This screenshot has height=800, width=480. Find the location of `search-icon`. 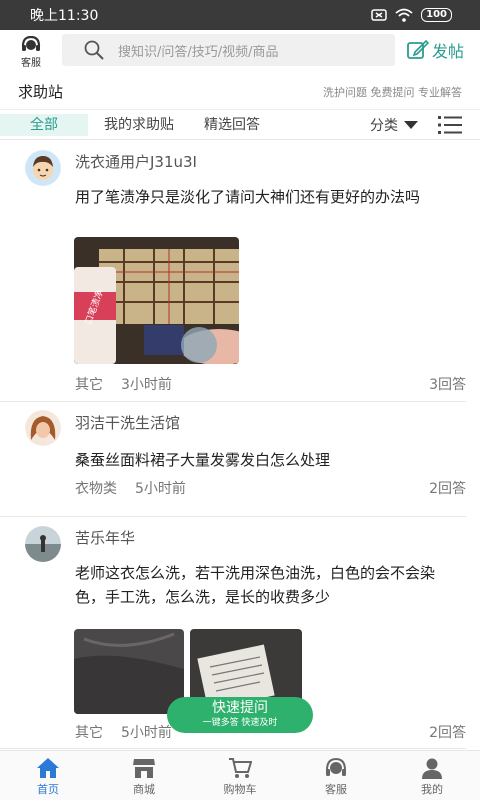

search-icon is located at coordinates (94, 50).